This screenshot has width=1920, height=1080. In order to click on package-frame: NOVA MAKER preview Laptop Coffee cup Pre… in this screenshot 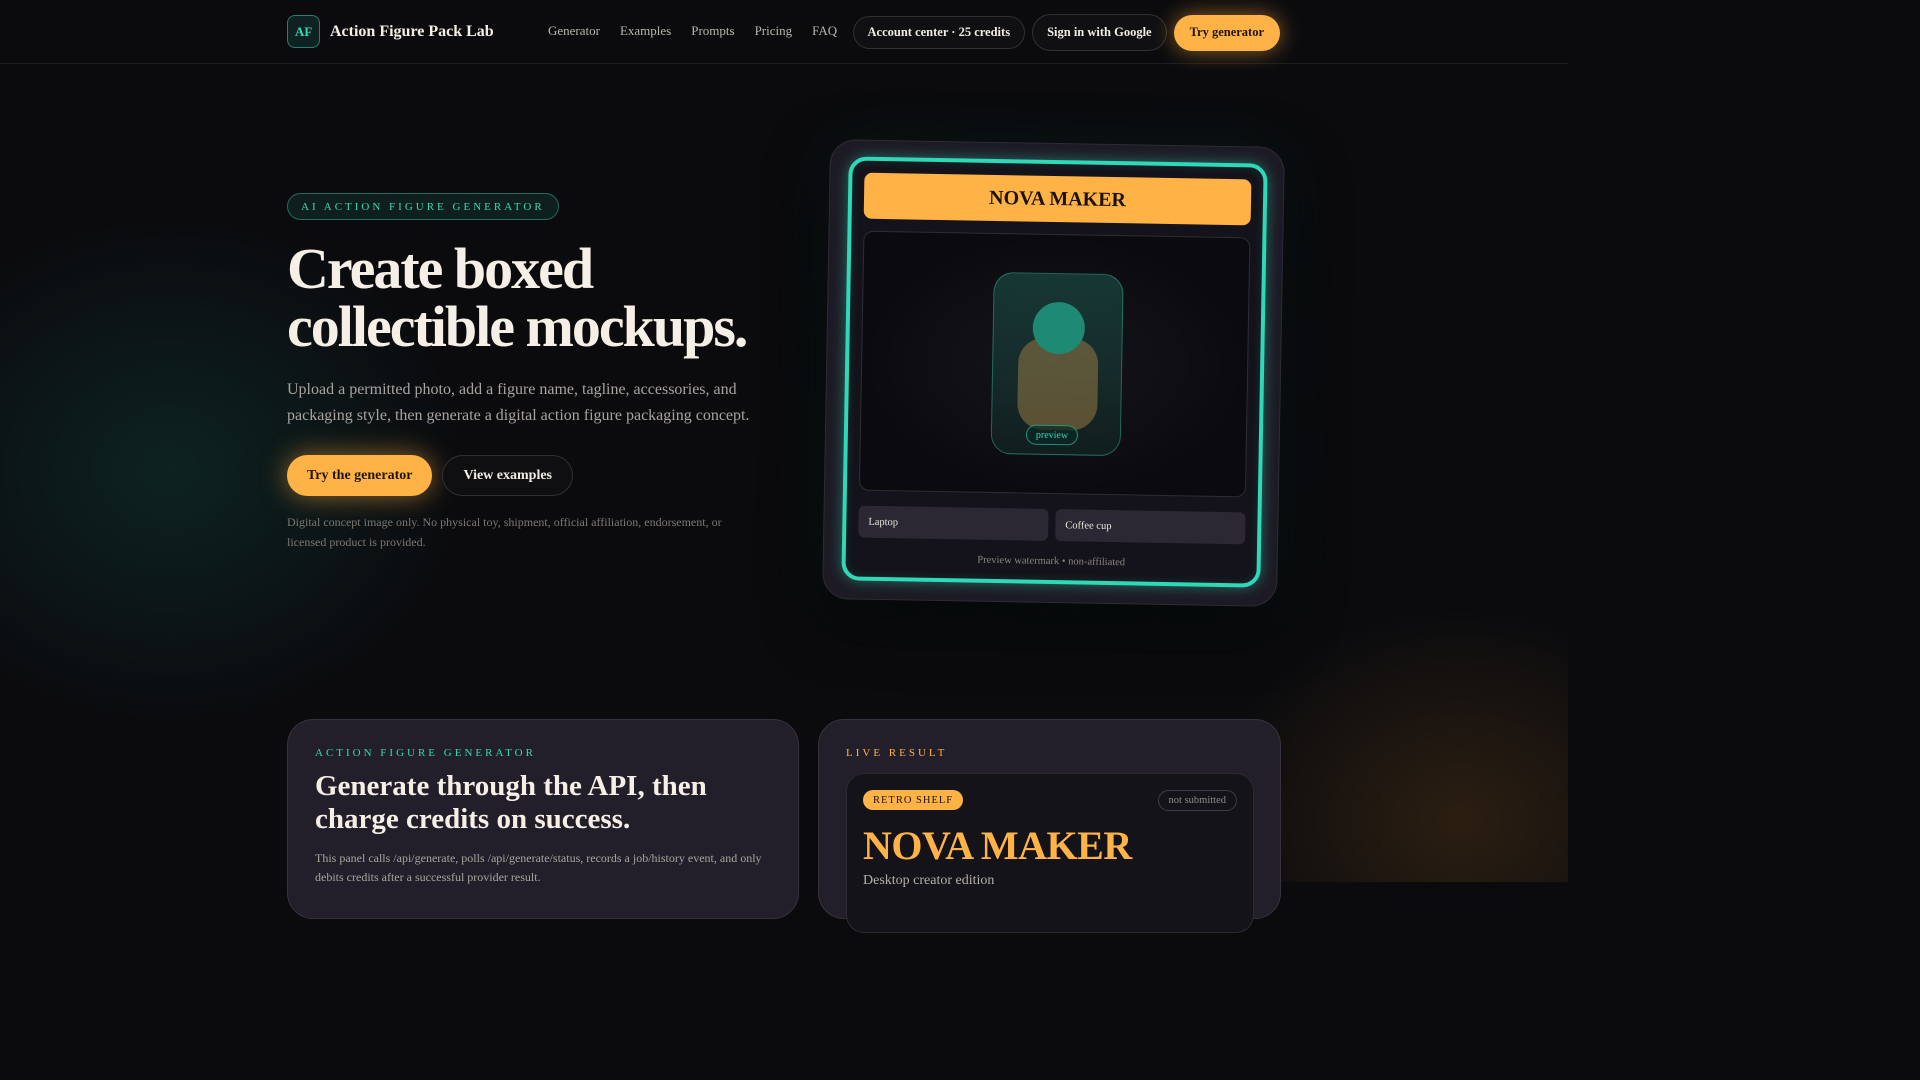, I will do `click(1054, 372)`.